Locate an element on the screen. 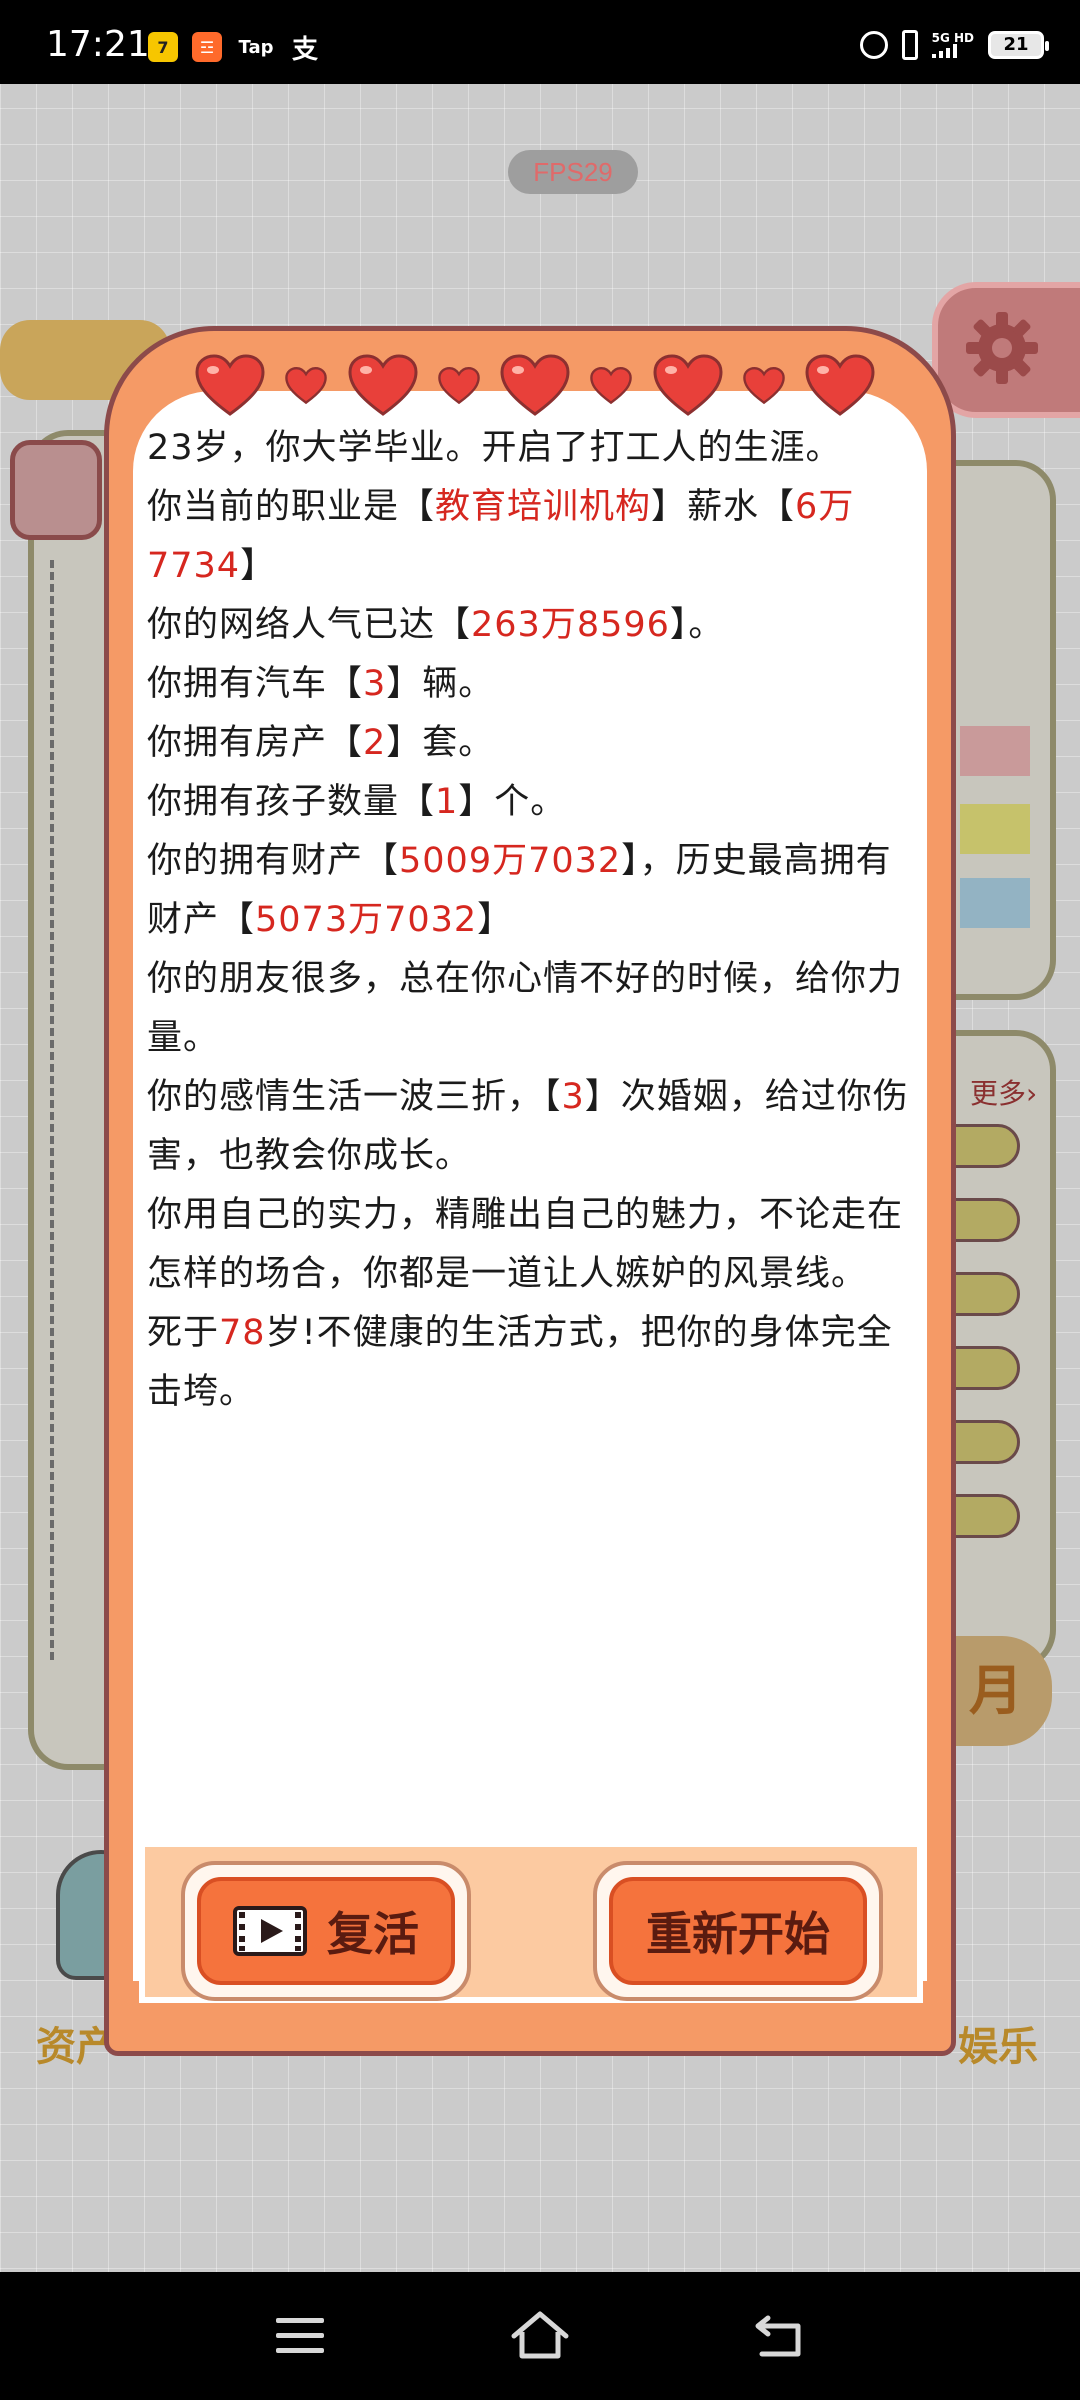 This screenshot has height=2400, width=1080. summary-text: 】个。 is located at coordinates (512, 802).